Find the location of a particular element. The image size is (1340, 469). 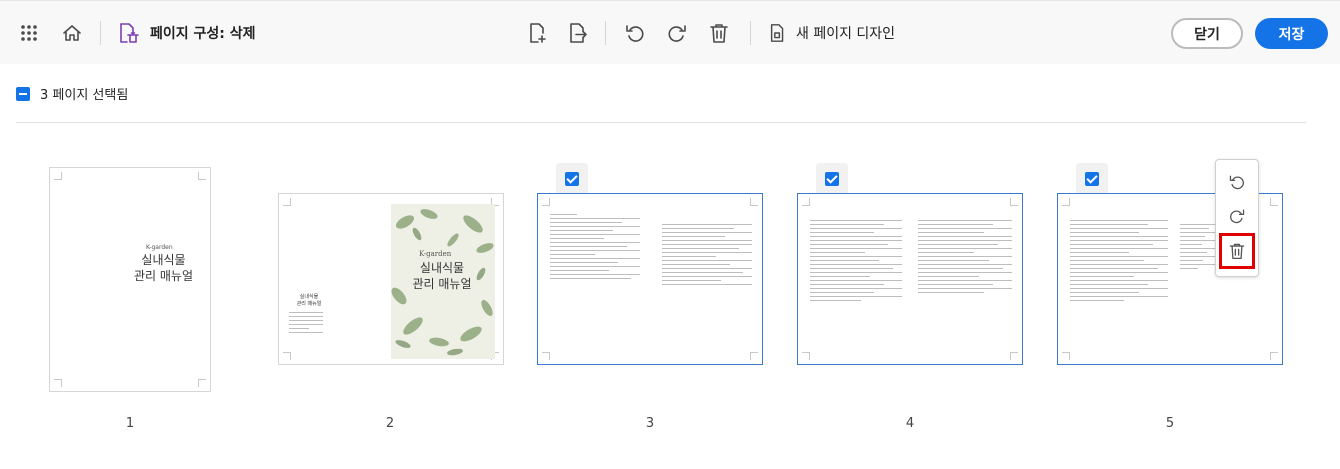

redo-icon is located at coordinates (677, 33).